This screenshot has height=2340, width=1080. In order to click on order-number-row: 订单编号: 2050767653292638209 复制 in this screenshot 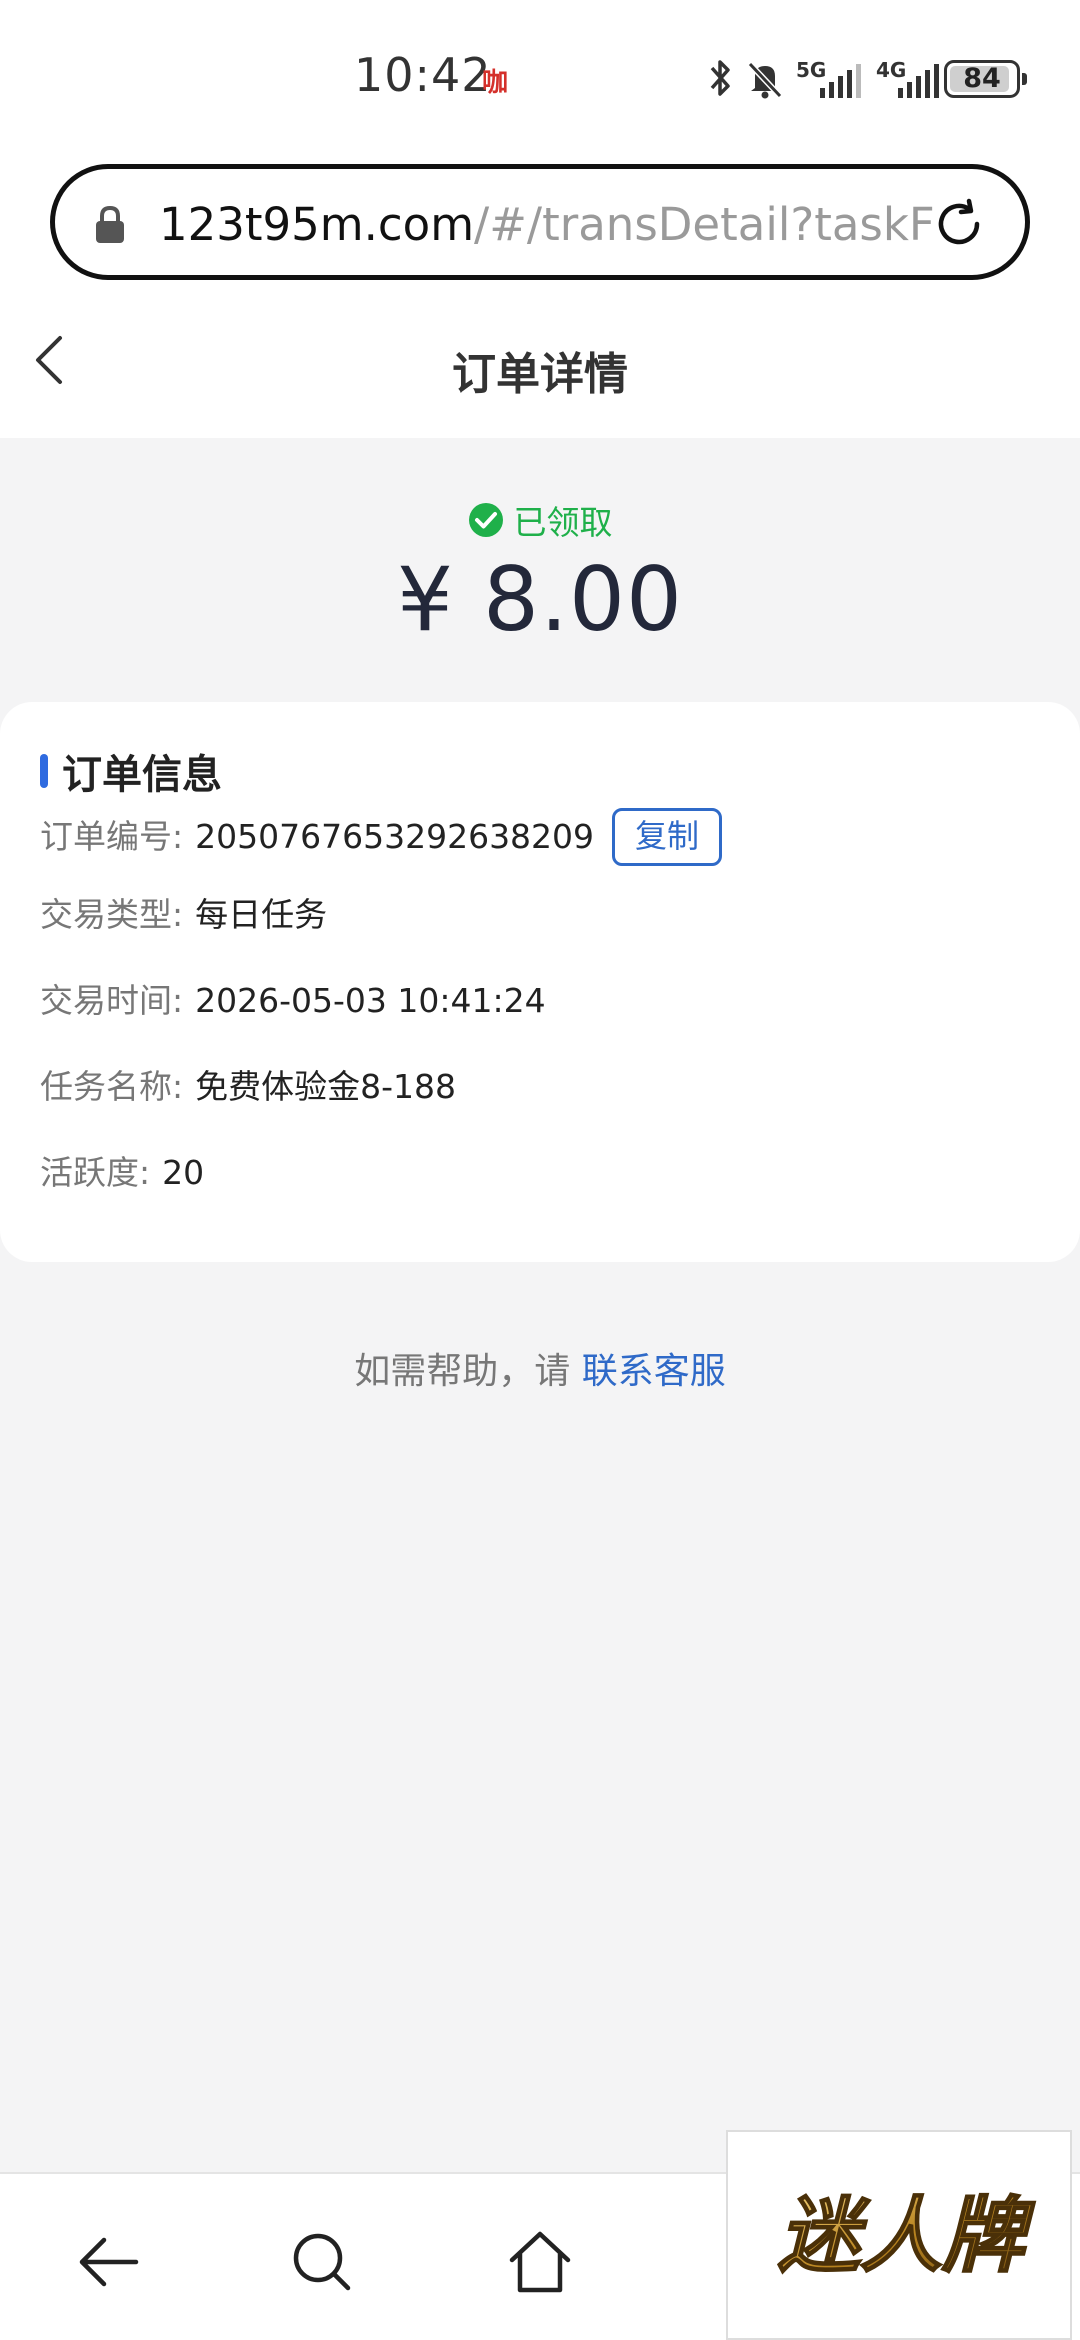, I will do `click(381, 837)`.